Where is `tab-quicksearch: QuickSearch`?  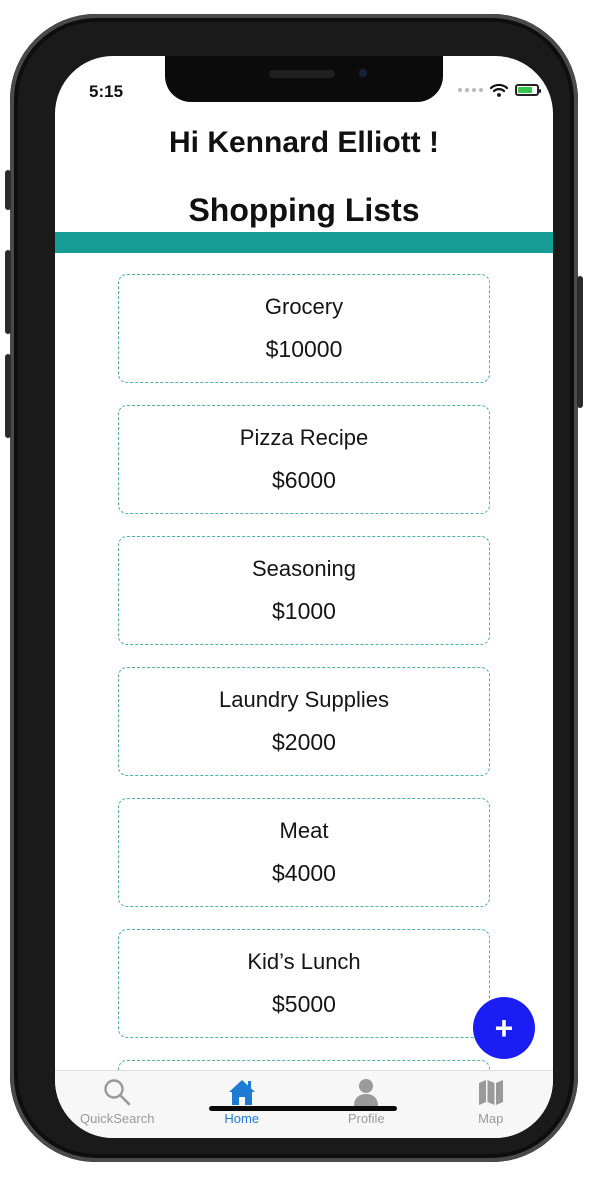
tab-quicksearch: QuickSearch is located at coordinates (117, 1104).